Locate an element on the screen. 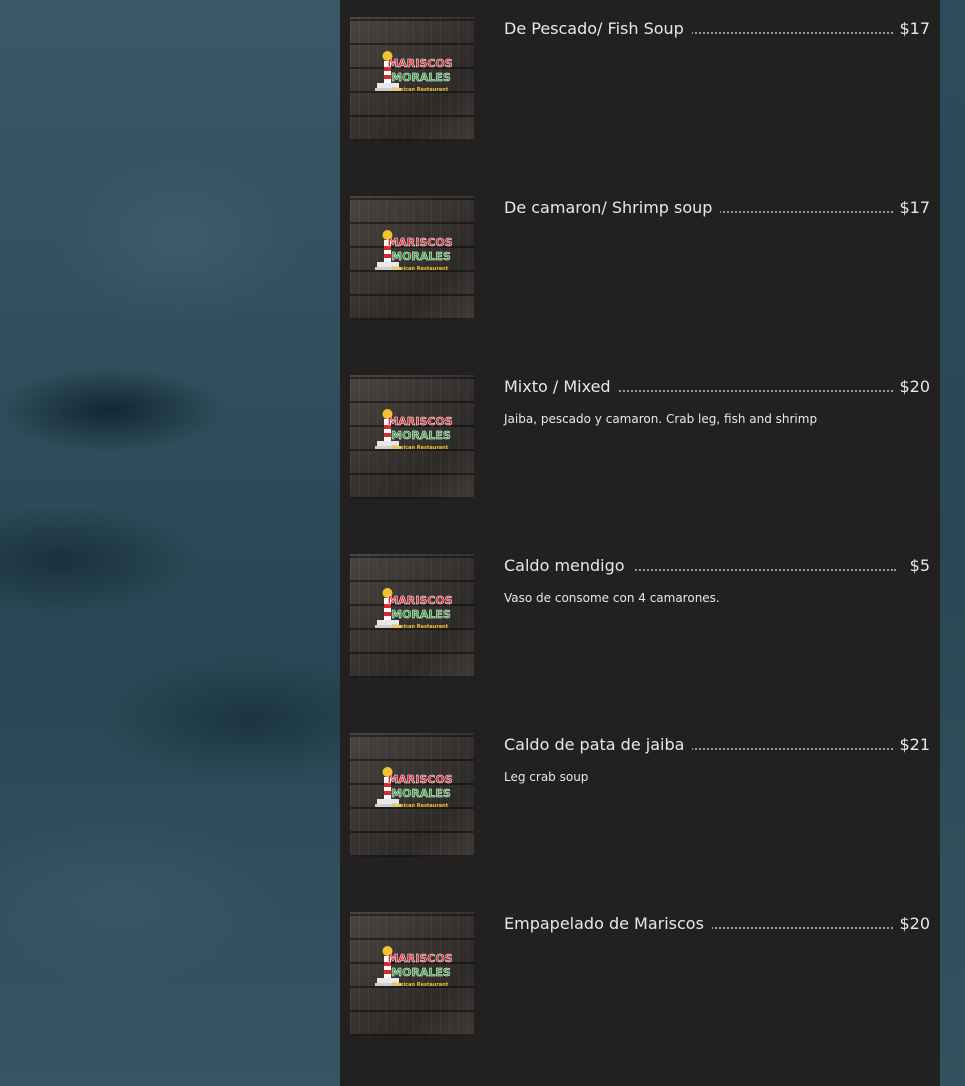  menu-item-description: Vaso de consome con 4 camarones. is located at coordinates (612, 598).